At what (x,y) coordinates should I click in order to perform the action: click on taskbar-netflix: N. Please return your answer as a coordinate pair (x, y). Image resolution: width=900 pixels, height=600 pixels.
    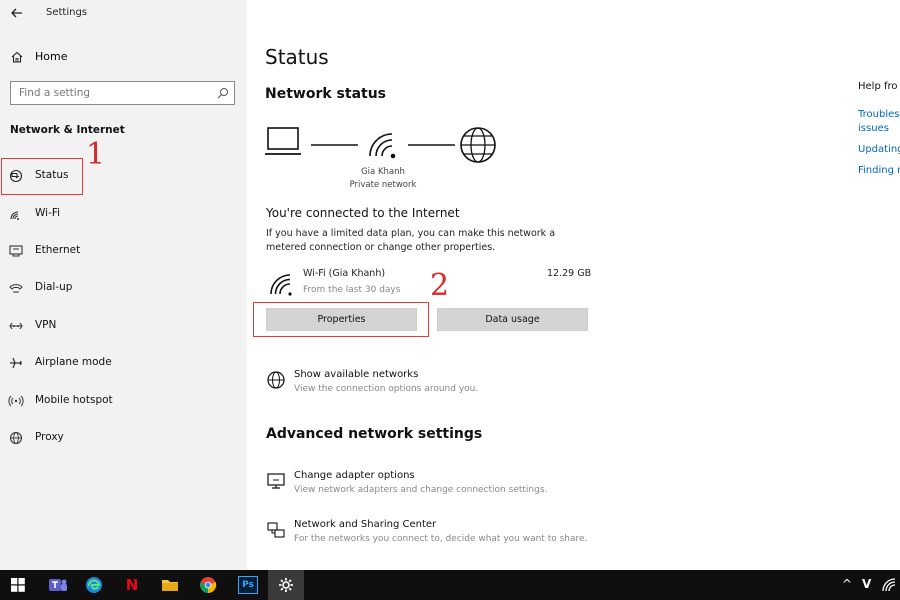
    Looking at the image, I should click on (132, 585).